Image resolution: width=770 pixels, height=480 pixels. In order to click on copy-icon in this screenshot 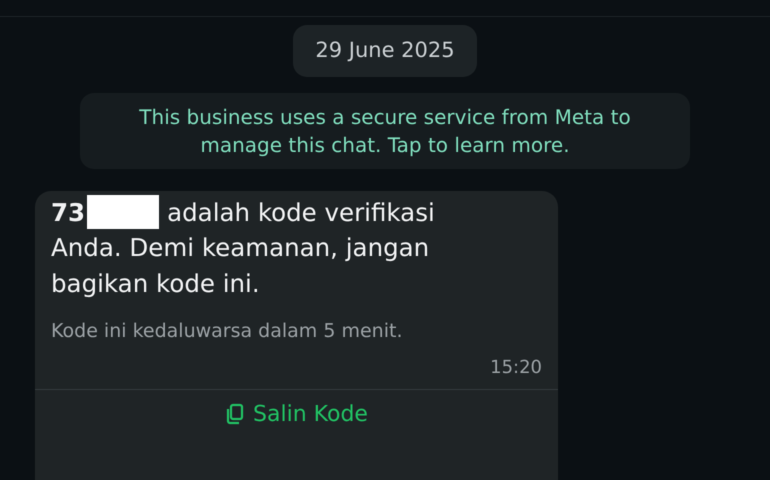, I will do `click(235, 414)`.